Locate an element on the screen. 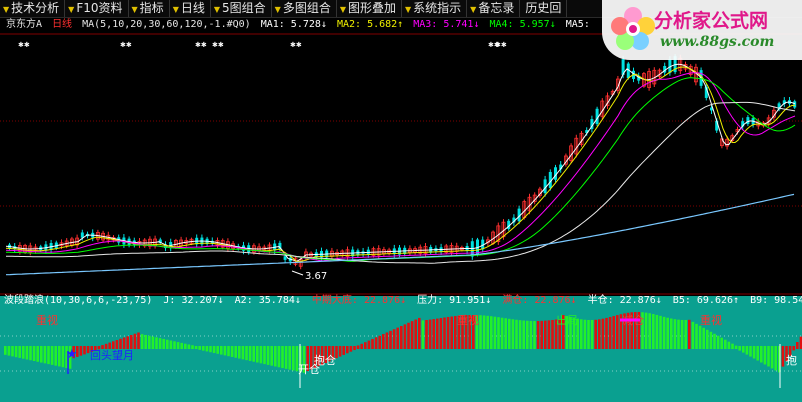 This screenshot has width=802, height=402. toolbar-item-label: 系统指示 is located at coordinates (437, 8).